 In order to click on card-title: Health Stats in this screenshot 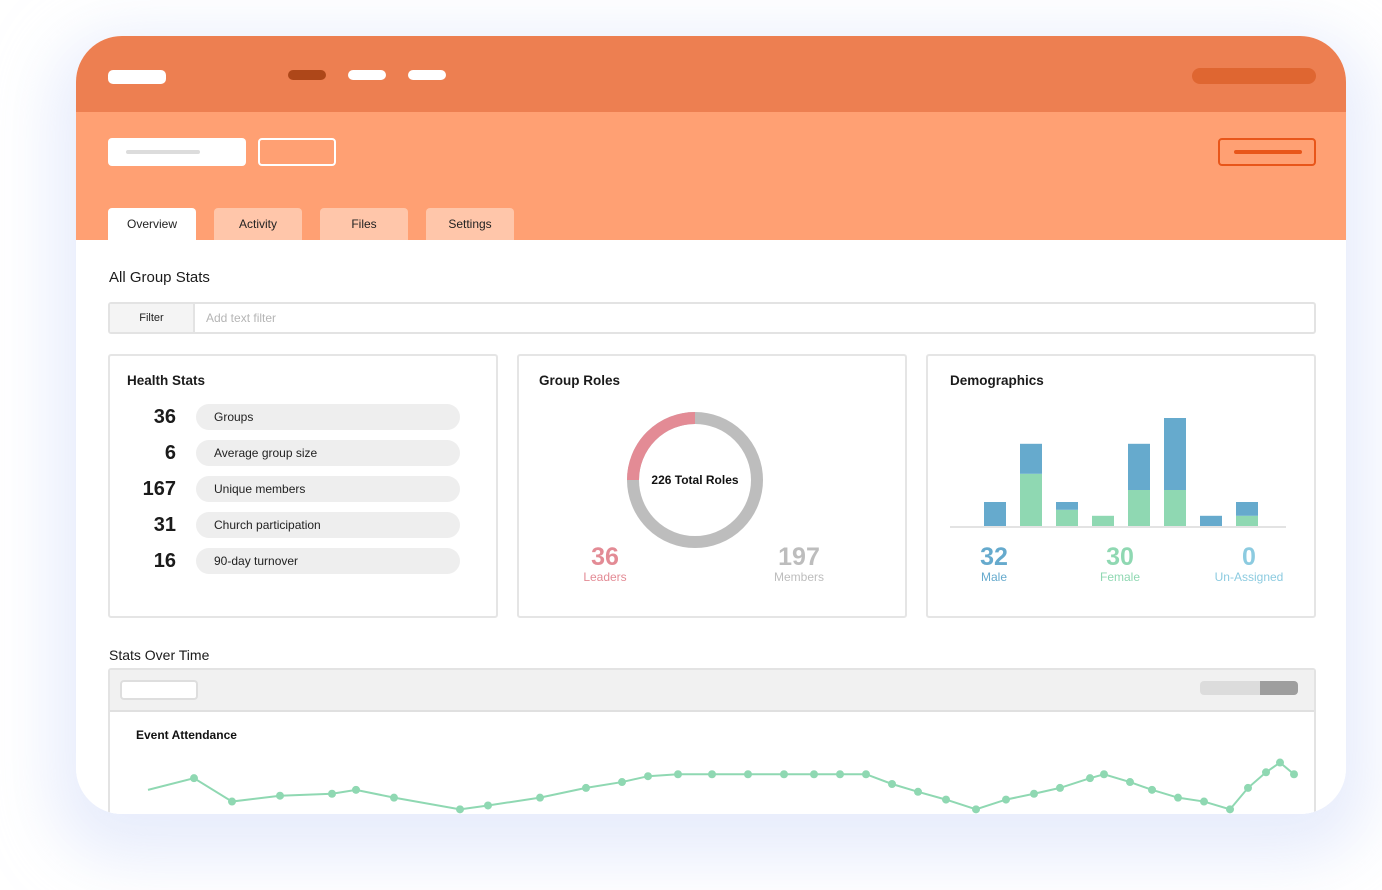, I will do `click(166, 380)`.